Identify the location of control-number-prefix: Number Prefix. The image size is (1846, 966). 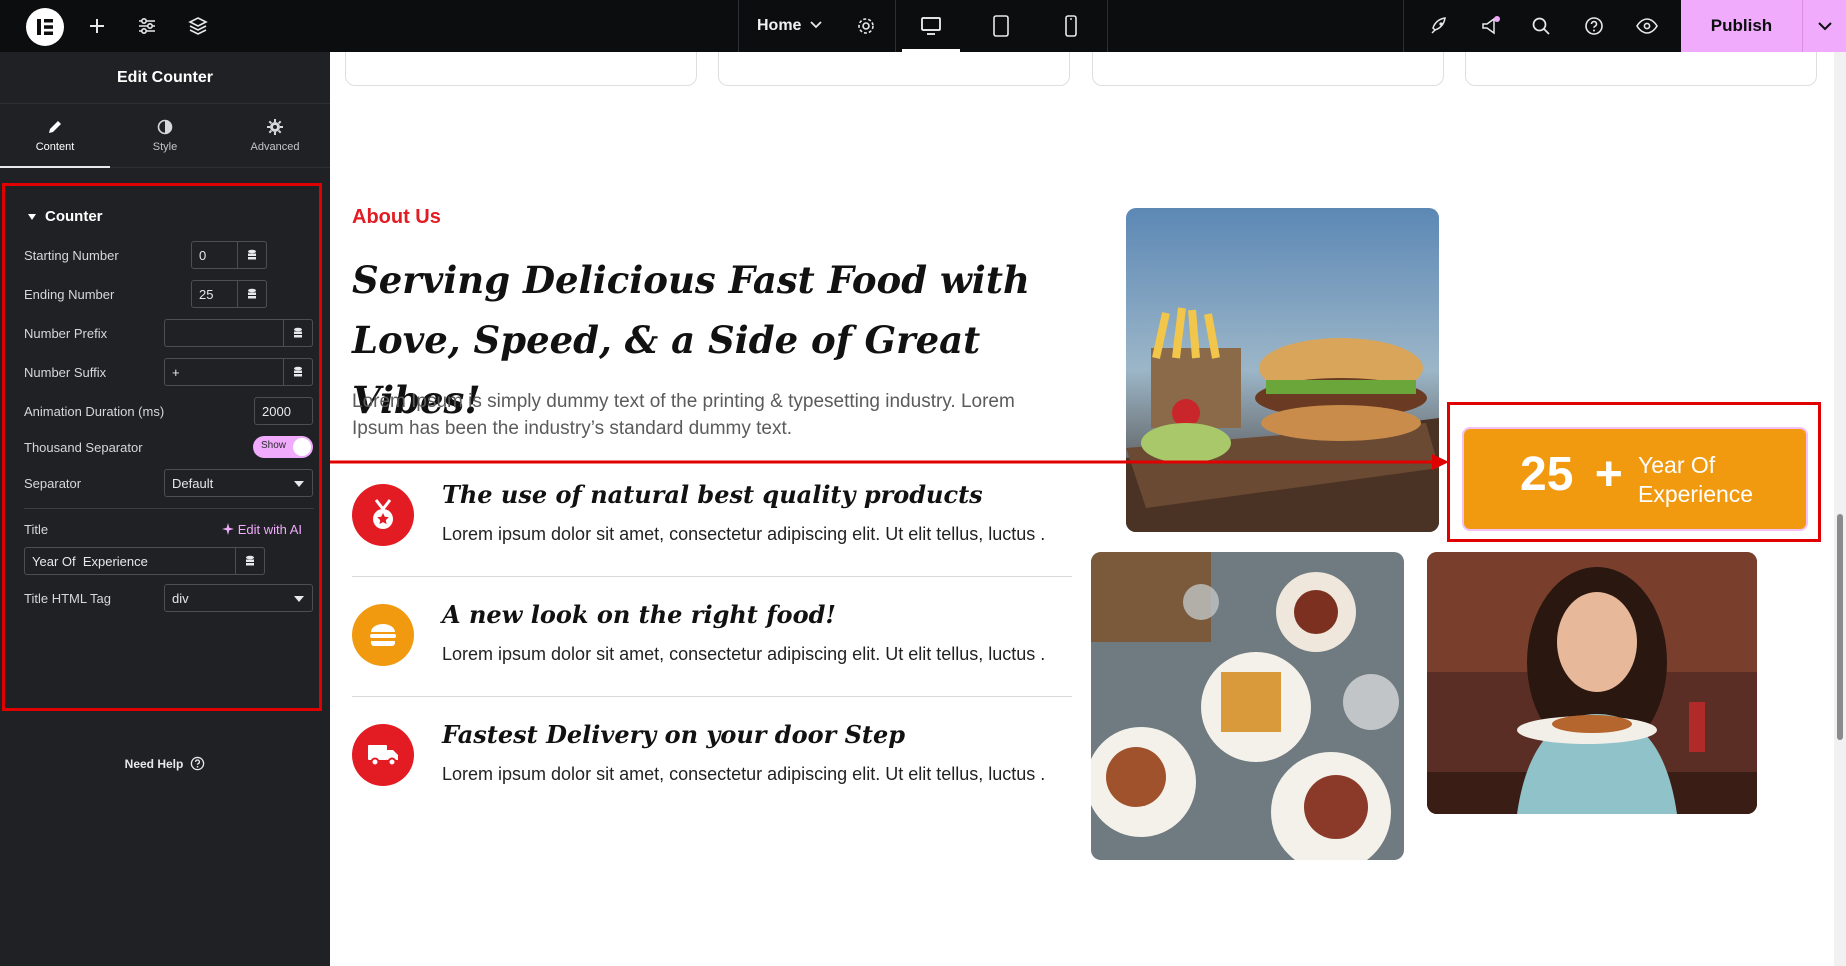
(169, 333).